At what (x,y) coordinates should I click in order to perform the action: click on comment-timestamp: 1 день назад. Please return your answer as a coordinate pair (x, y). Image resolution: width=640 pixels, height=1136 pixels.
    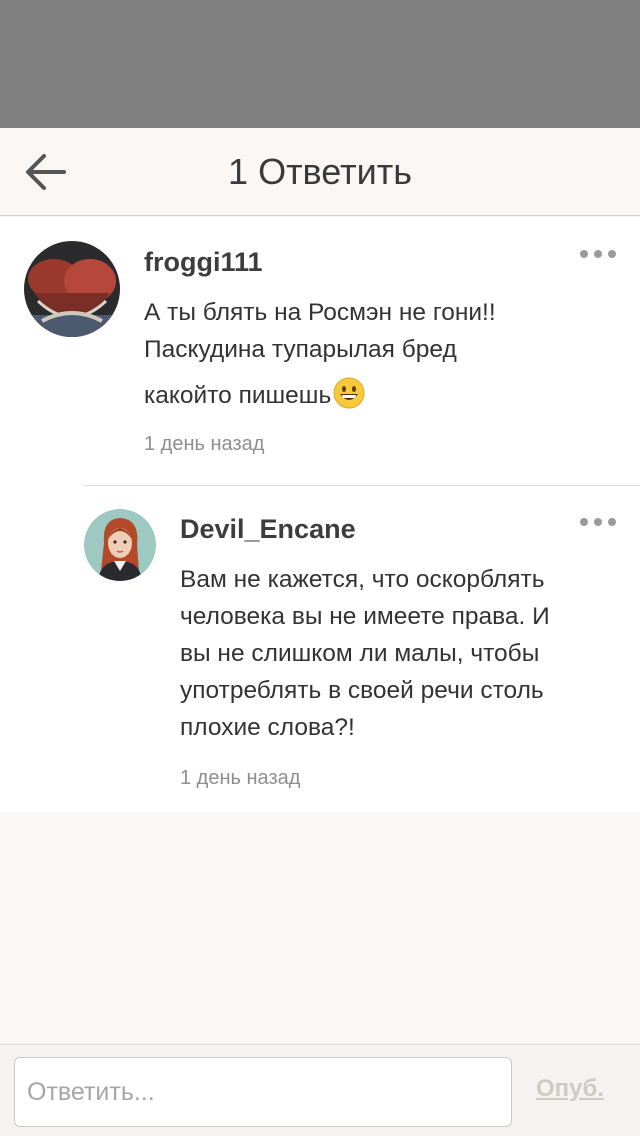
    Looking at the image, I should click on (204, 444).